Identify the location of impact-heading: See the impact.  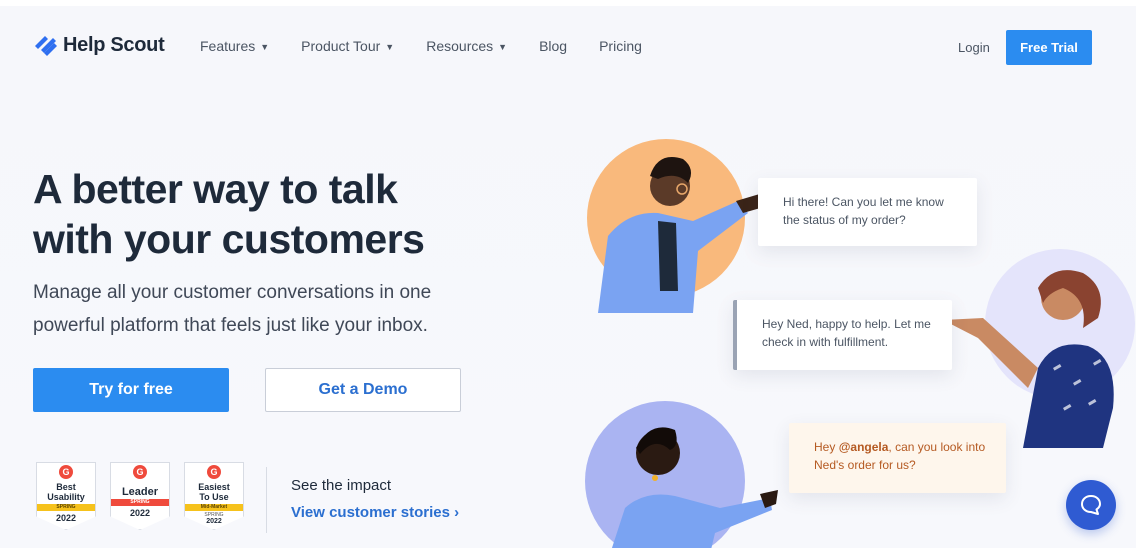
(341, 485).